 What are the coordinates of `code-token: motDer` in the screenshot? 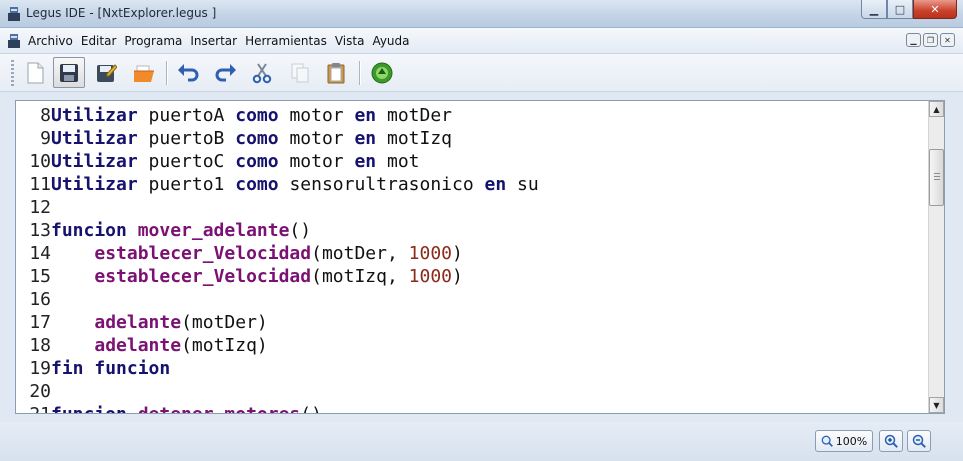 It's located at (414, 115).